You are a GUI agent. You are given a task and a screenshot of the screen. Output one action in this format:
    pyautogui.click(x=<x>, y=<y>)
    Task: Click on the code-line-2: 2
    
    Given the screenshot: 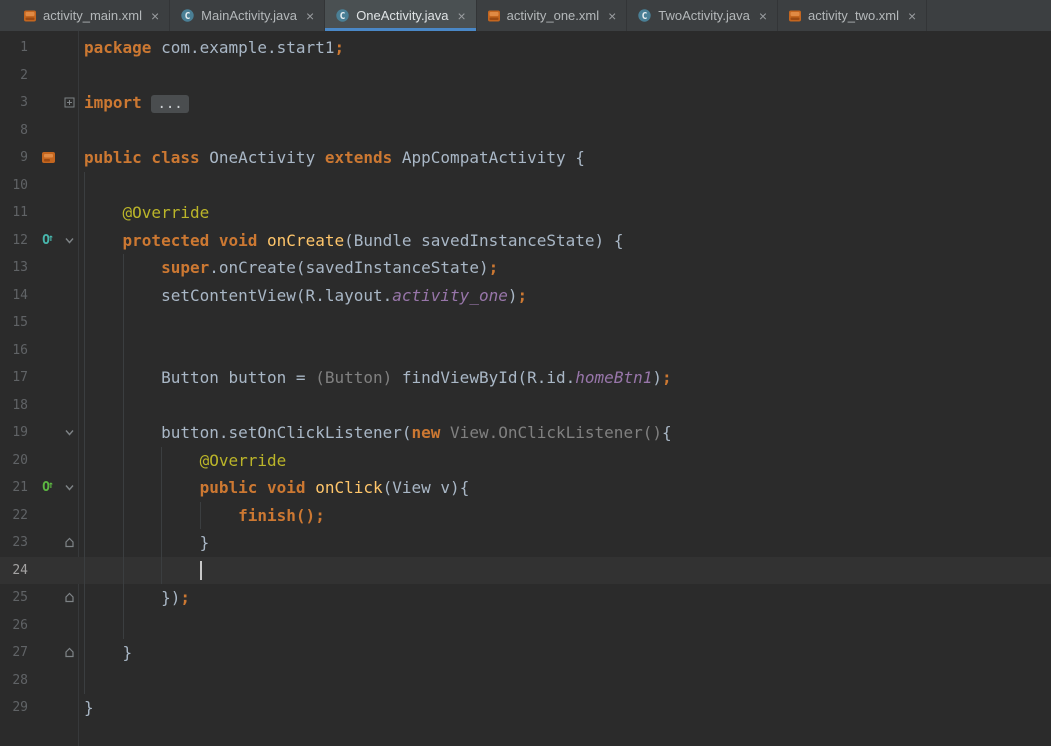 What is the action you would take?
    pyautogui.click(x=525, y=76)
    